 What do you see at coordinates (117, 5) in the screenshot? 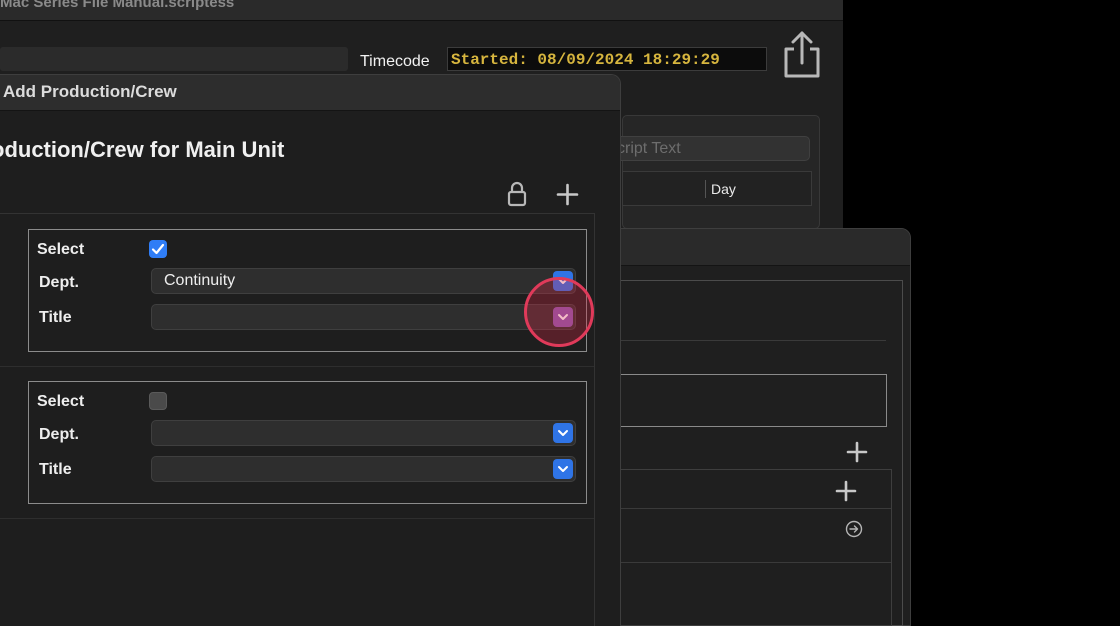
I see `main-window-title: Mac Series File Manual.scriptess` at bounding box center [117, 5].